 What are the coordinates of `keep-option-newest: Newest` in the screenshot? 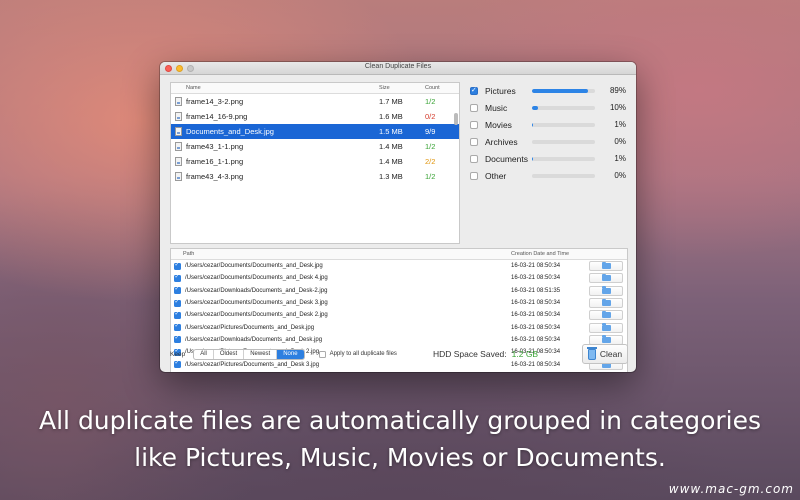 It's located at (261, 354).